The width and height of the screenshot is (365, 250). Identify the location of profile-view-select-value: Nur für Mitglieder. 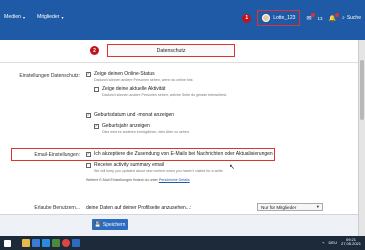
(279, 207).